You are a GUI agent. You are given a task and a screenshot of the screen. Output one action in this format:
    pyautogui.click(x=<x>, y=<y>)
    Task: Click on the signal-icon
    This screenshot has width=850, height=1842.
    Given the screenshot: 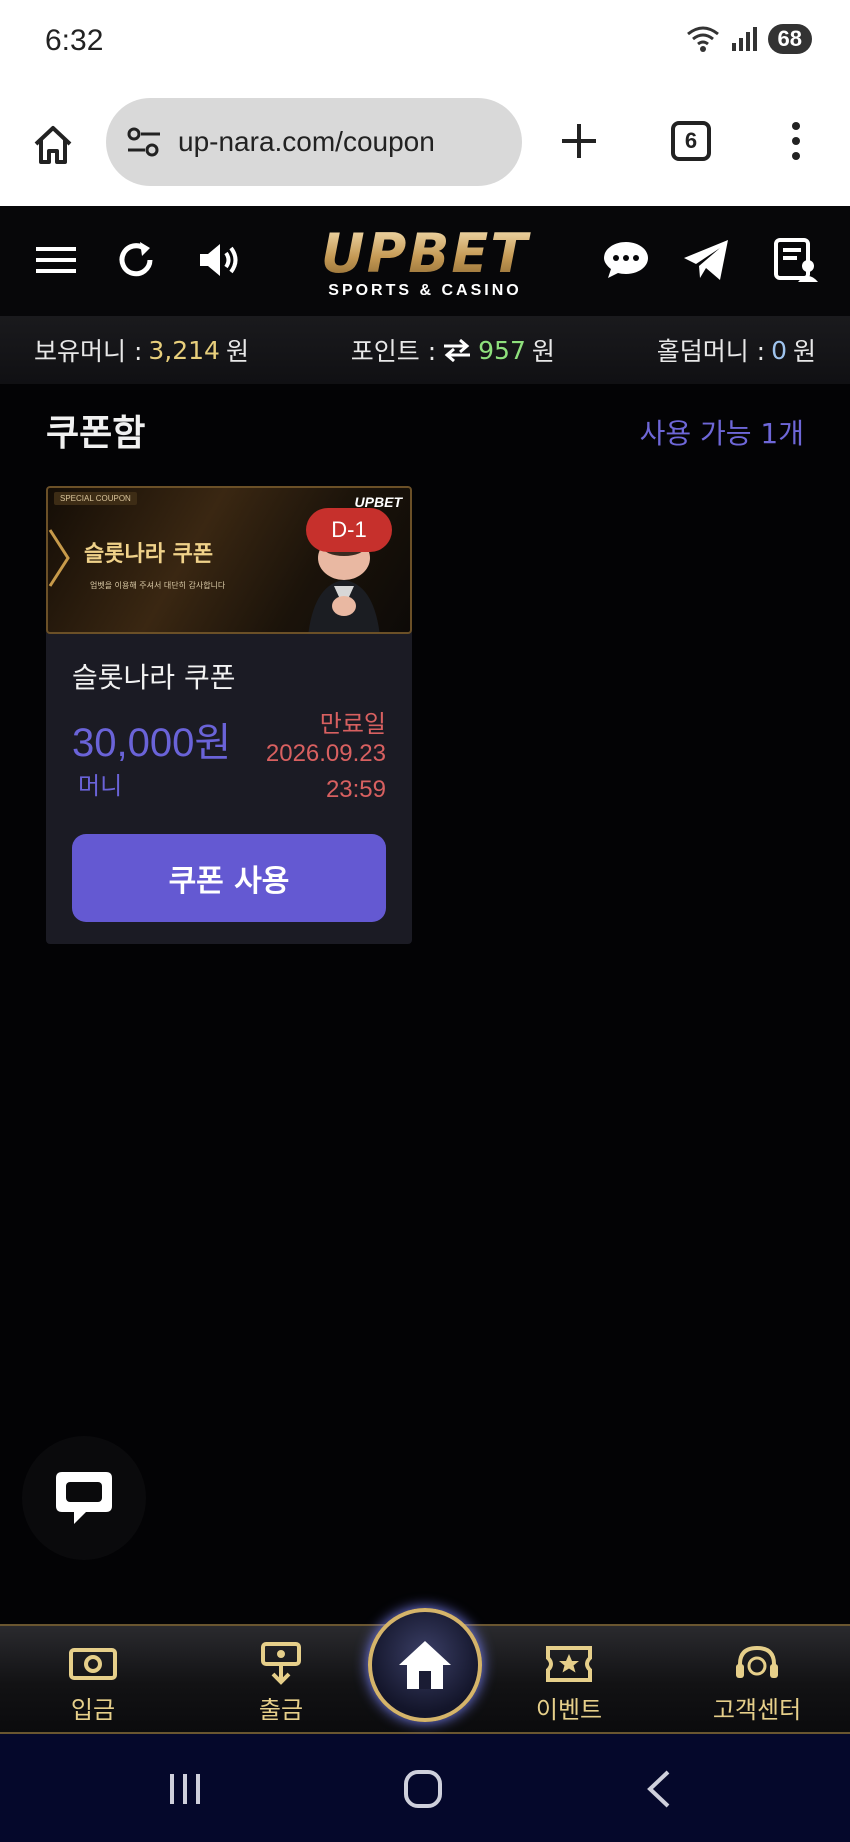 What is the action you would take?
    pyautogui.click(x=744, y=39)
    